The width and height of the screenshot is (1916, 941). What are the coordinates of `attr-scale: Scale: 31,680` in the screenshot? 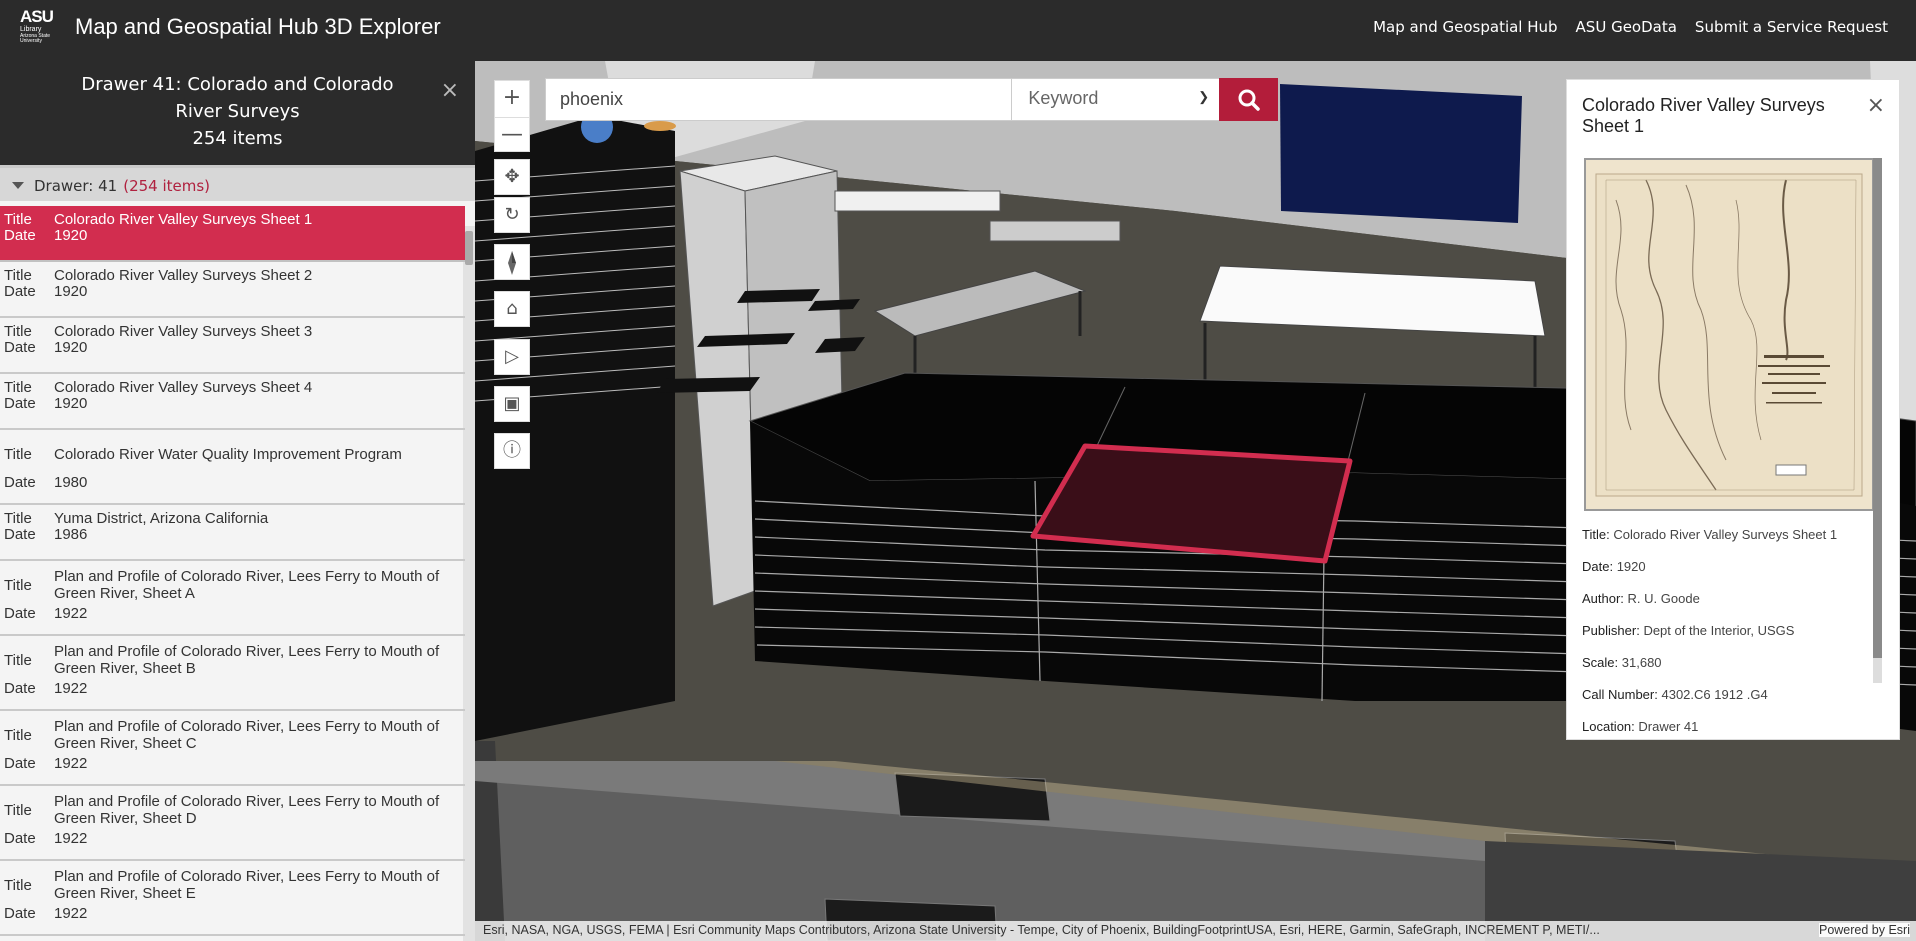 It's located at (1732, 671).